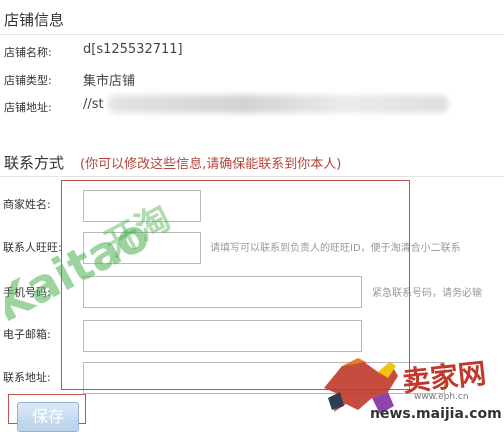 This screenshot has height=432, width=504. I want to click on shop-name-label: 店铺名称:, so click(28, 52).